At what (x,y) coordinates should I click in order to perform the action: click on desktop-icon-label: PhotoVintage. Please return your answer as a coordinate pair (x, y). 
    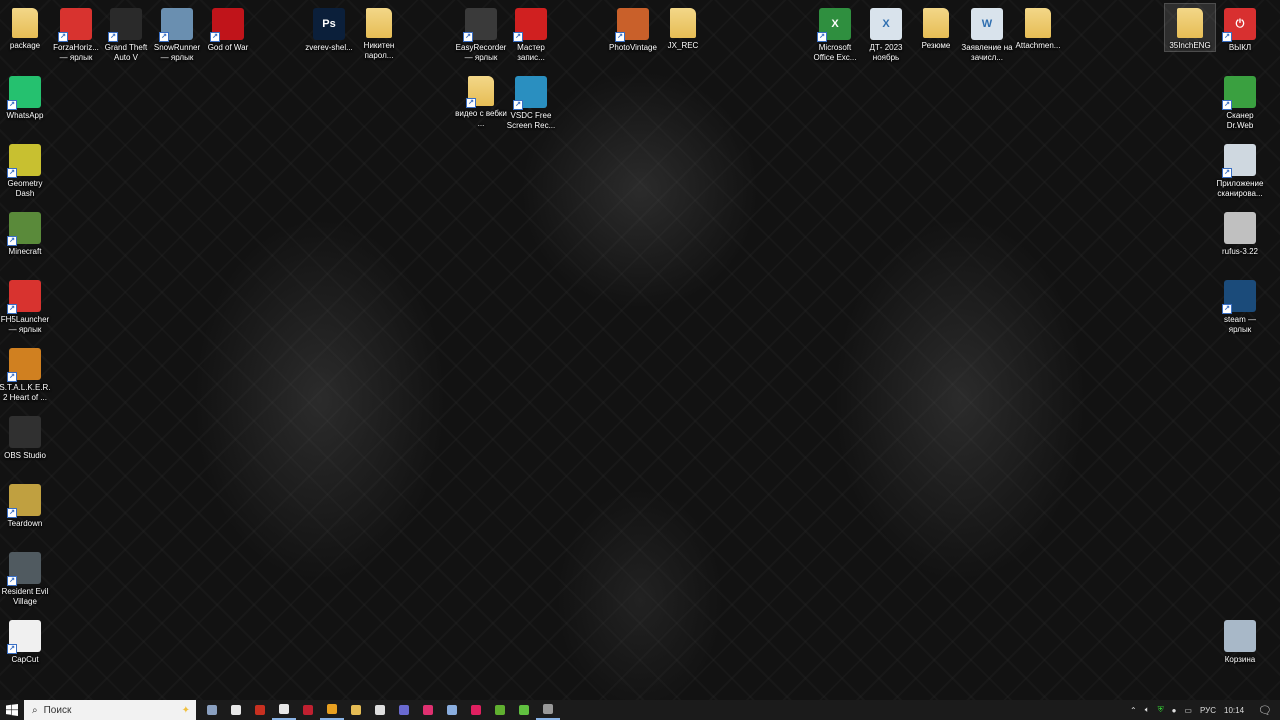
    Looking at the image, I should click on (633, 47).